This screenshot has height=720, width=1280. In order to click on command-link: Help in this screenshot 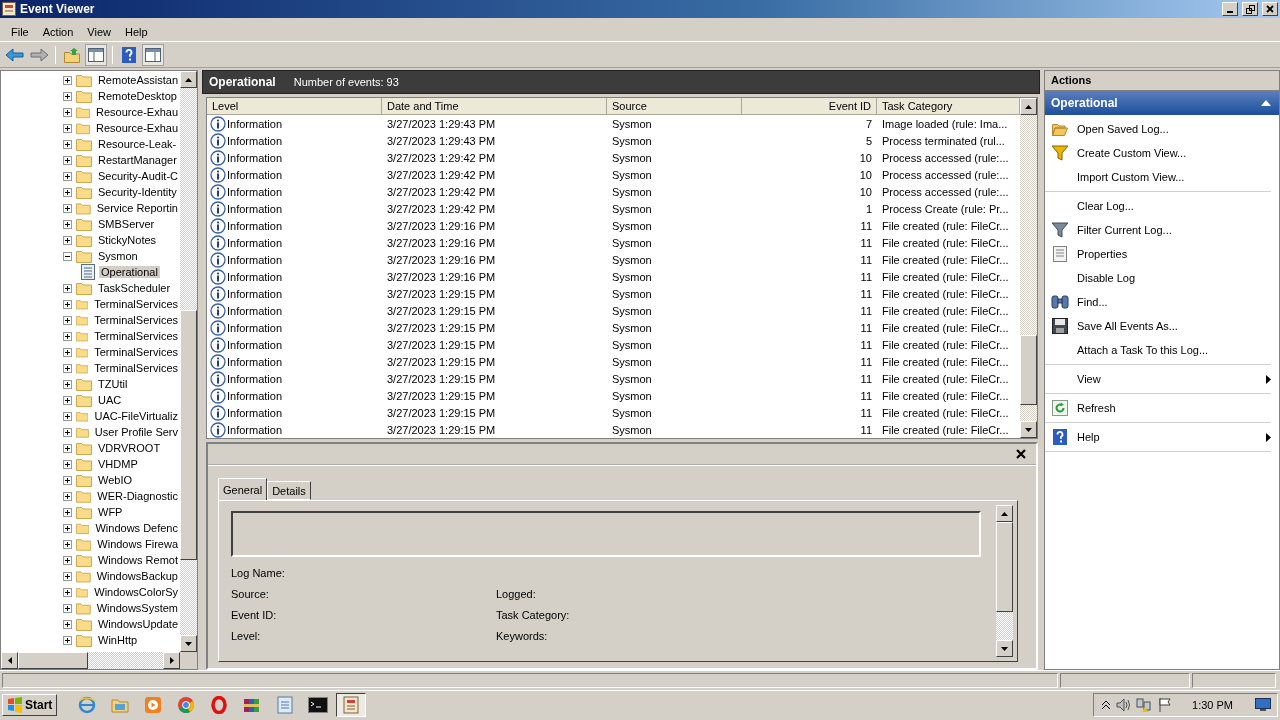, I will do `click(1158, 437)`.